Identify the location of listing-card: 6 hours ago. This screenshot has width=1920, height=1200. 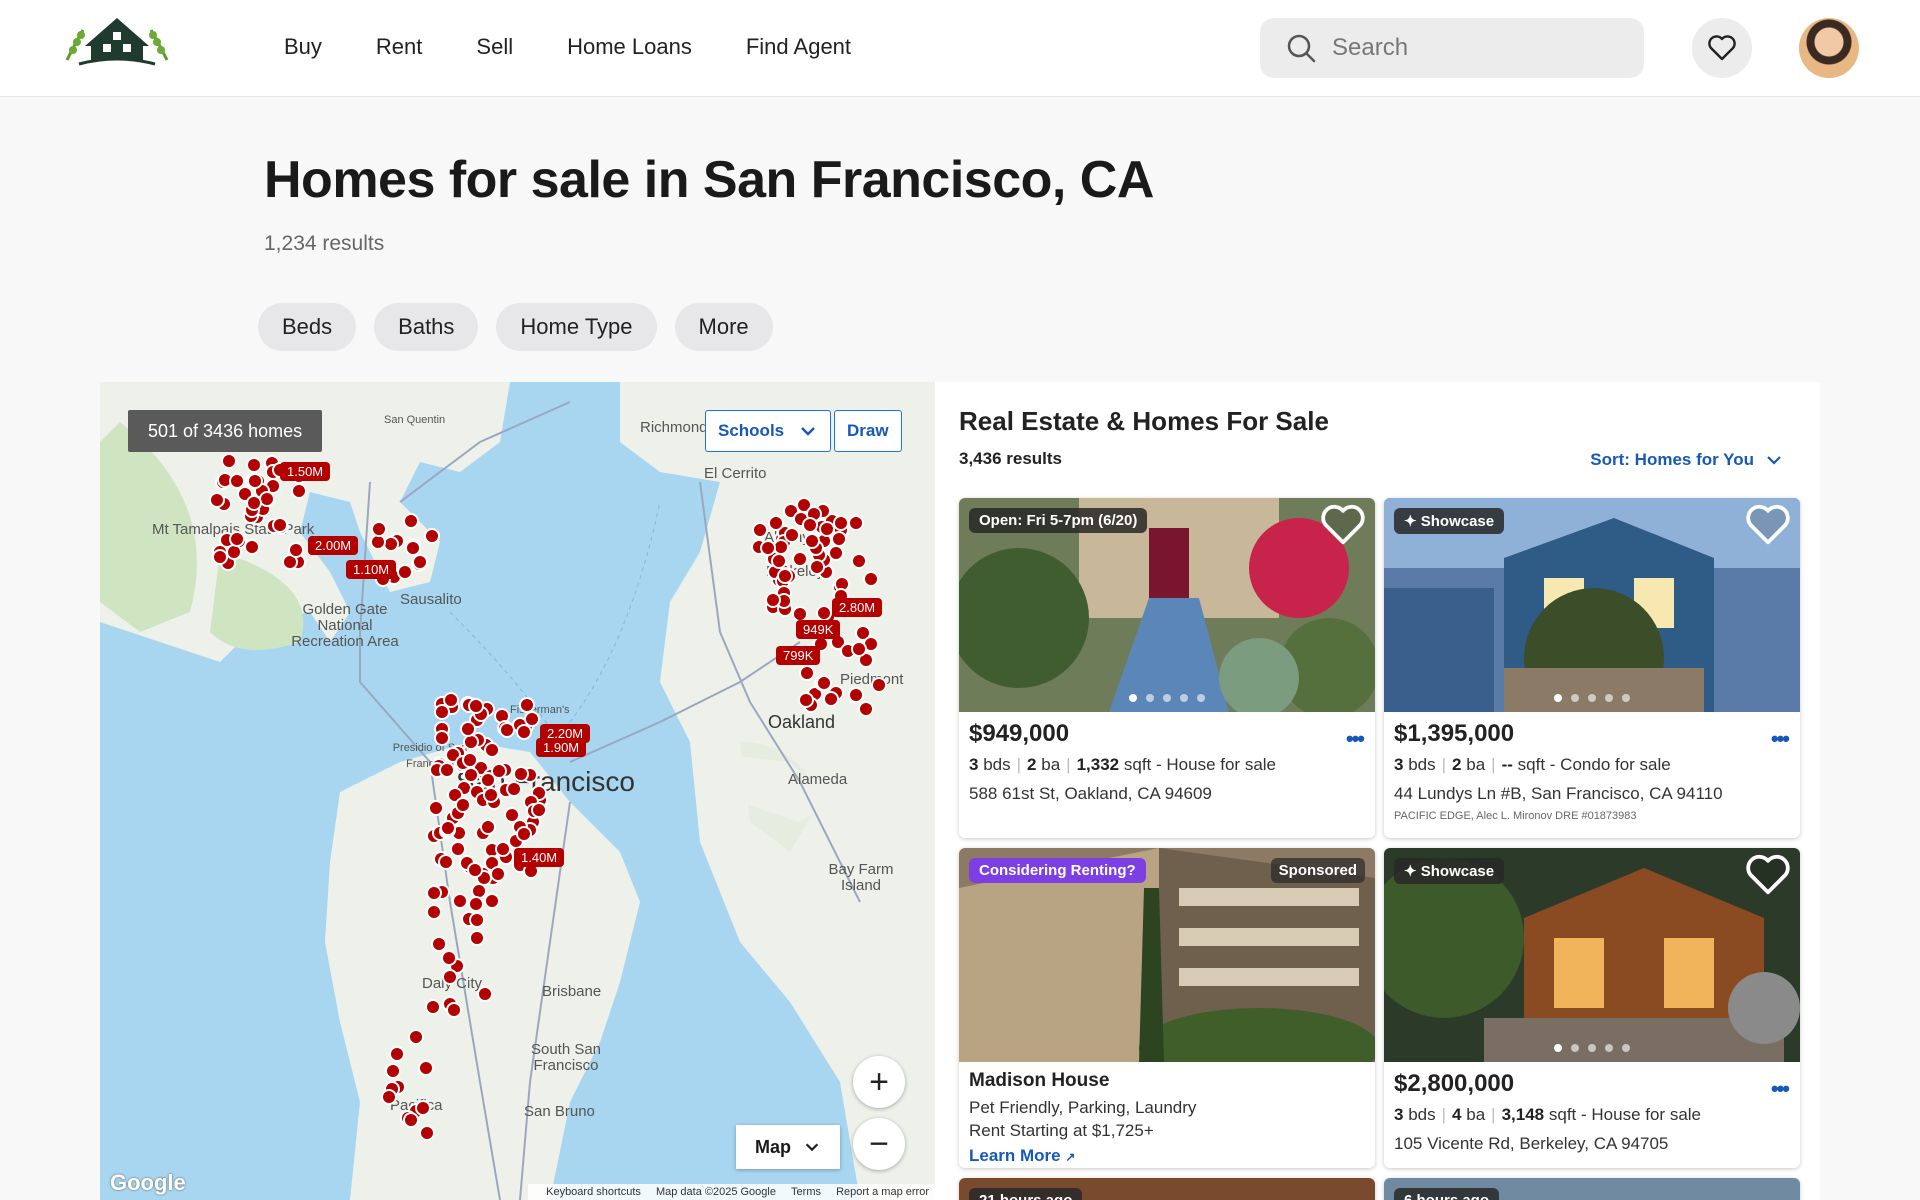
(1592, 1189).